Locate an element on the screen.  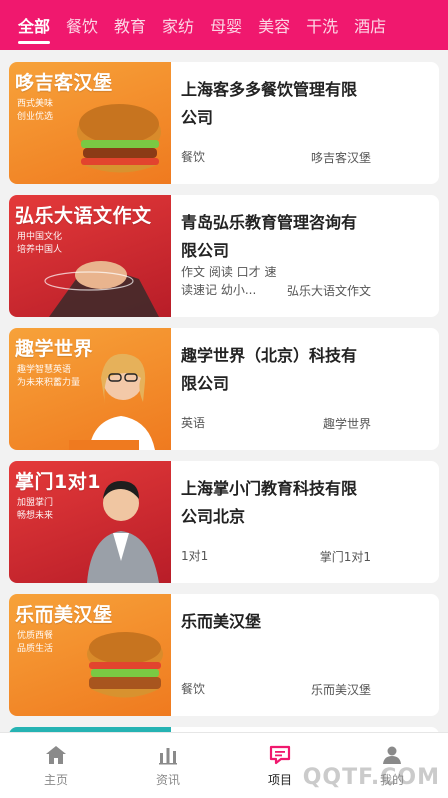
company-name: 上海客多多餐饮管理有限公司 is located at coordinates (269, 103).